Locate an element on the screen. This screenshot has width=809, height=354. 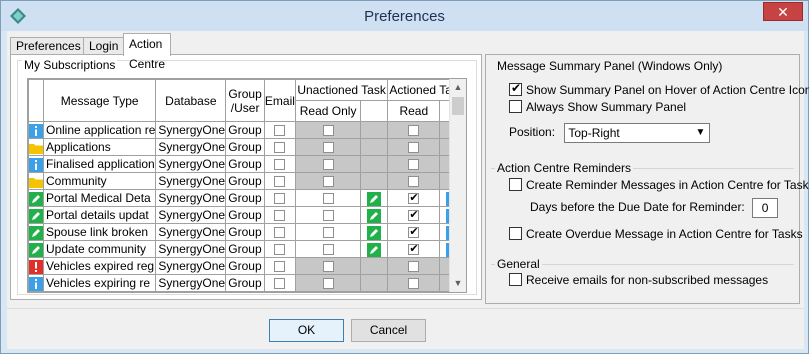
position-select: Top-Right ▼ is located at coordinates (637, 133).